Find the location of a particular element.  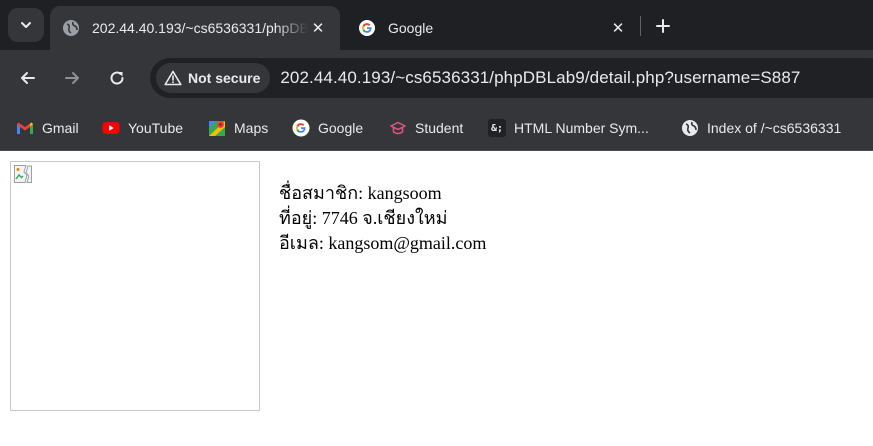

bookmark-maps: Maps is located at coordinates (238, 128).